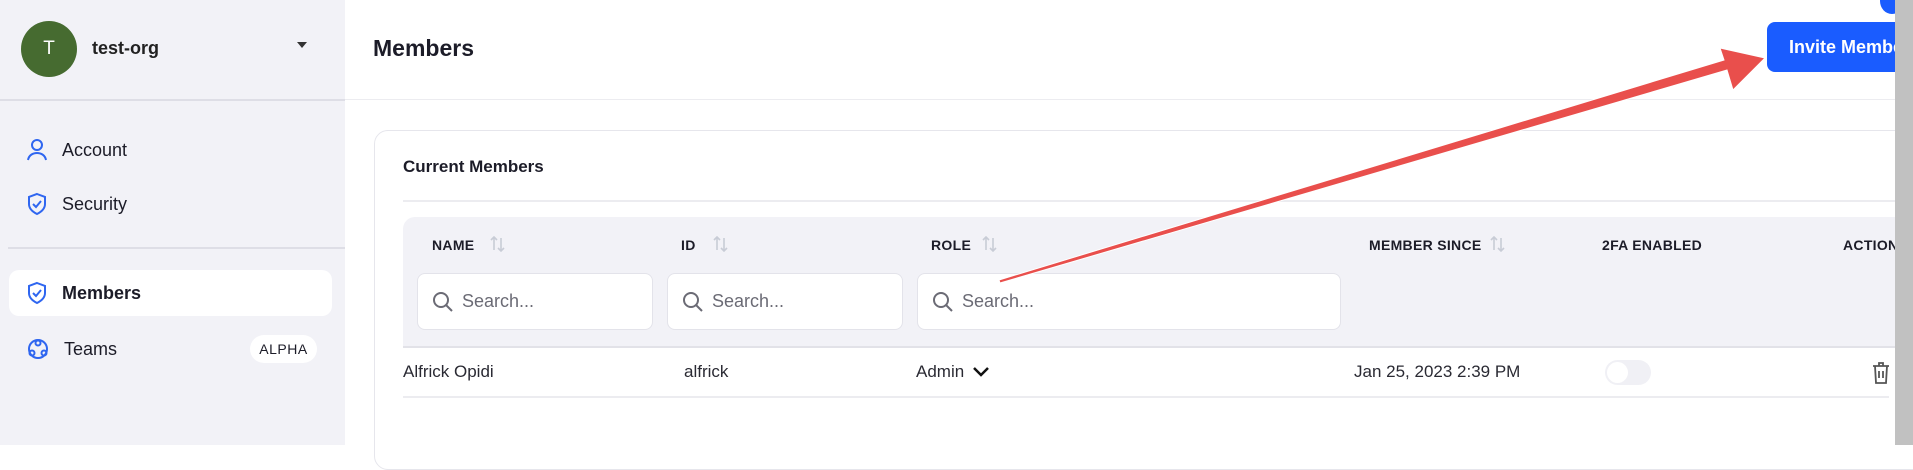  What do you see at coordinates (1904, 222) in the screenshot?
I see `scrollbar` at bounding box center [1904, 222].